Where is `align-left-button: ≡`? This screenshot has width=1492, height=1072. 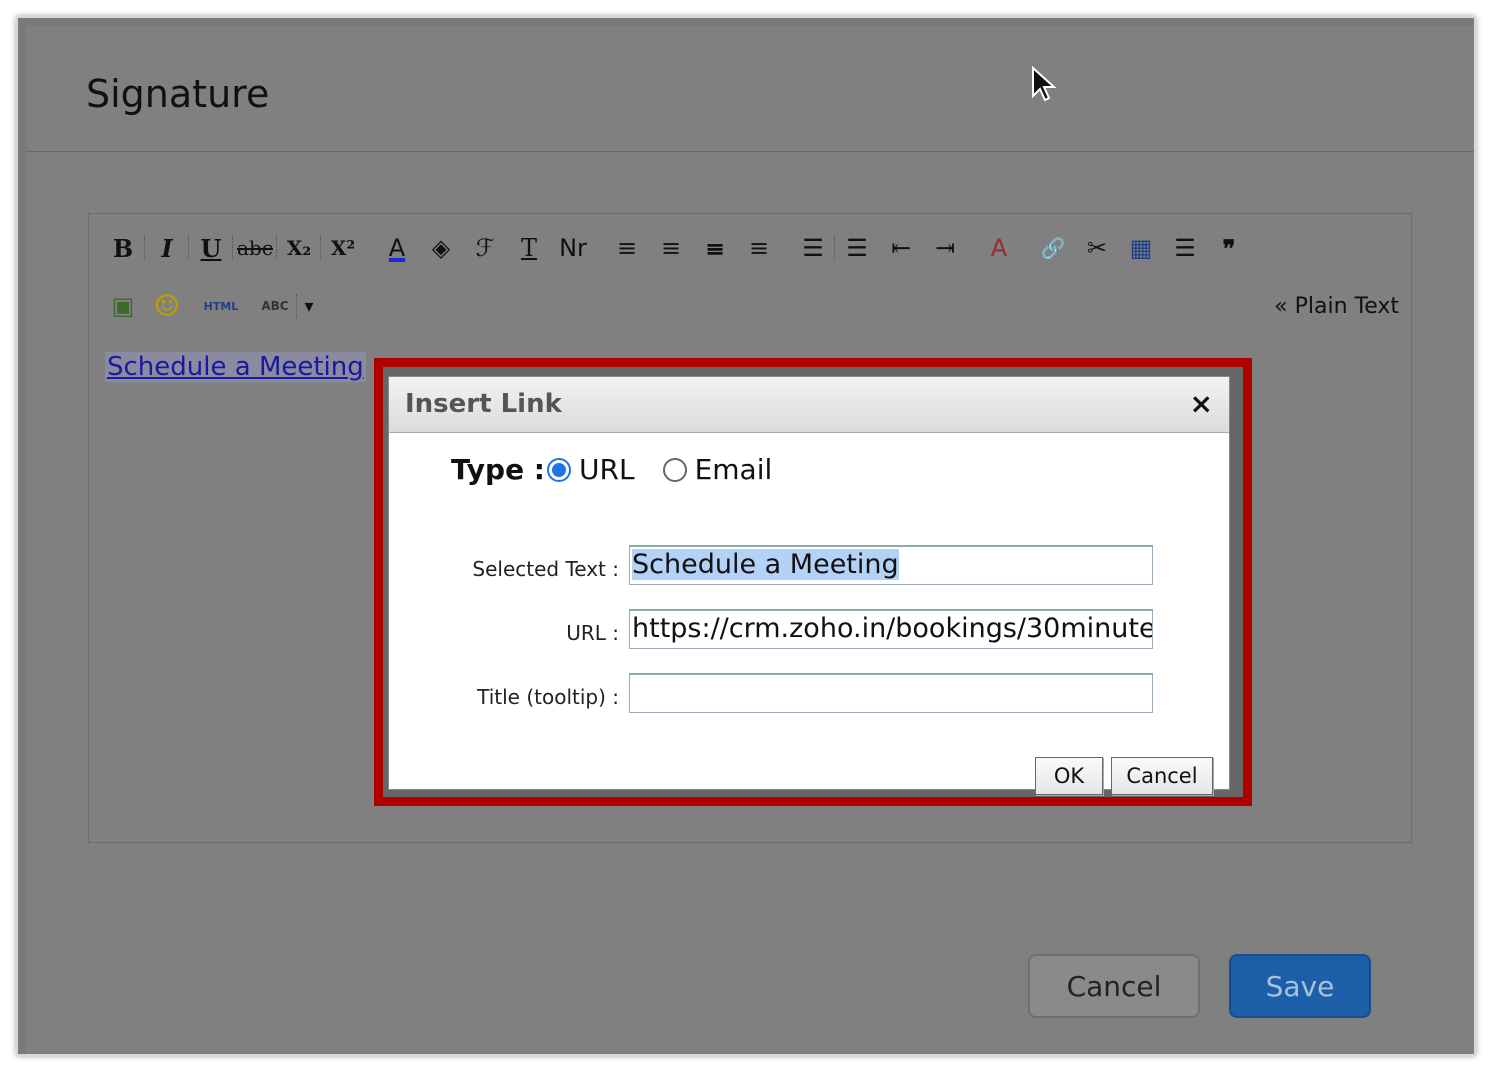 align-left-button: ≡ is located at coordinates (627, 248).